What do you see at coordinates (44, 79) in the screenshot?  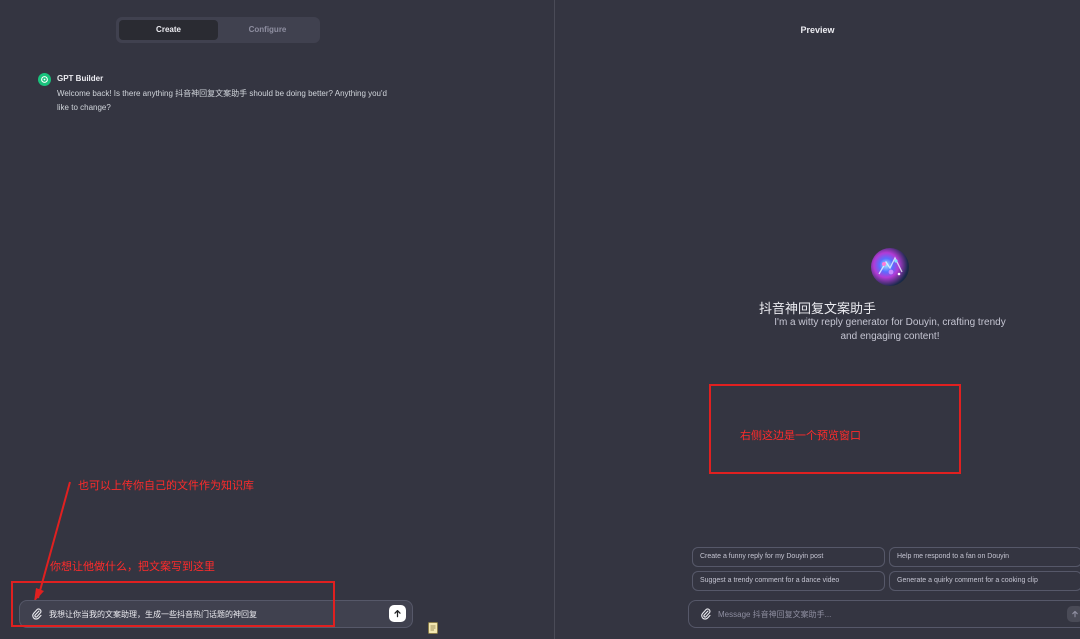 I see `openai-logo-icon` at bounding box center [44, 79].